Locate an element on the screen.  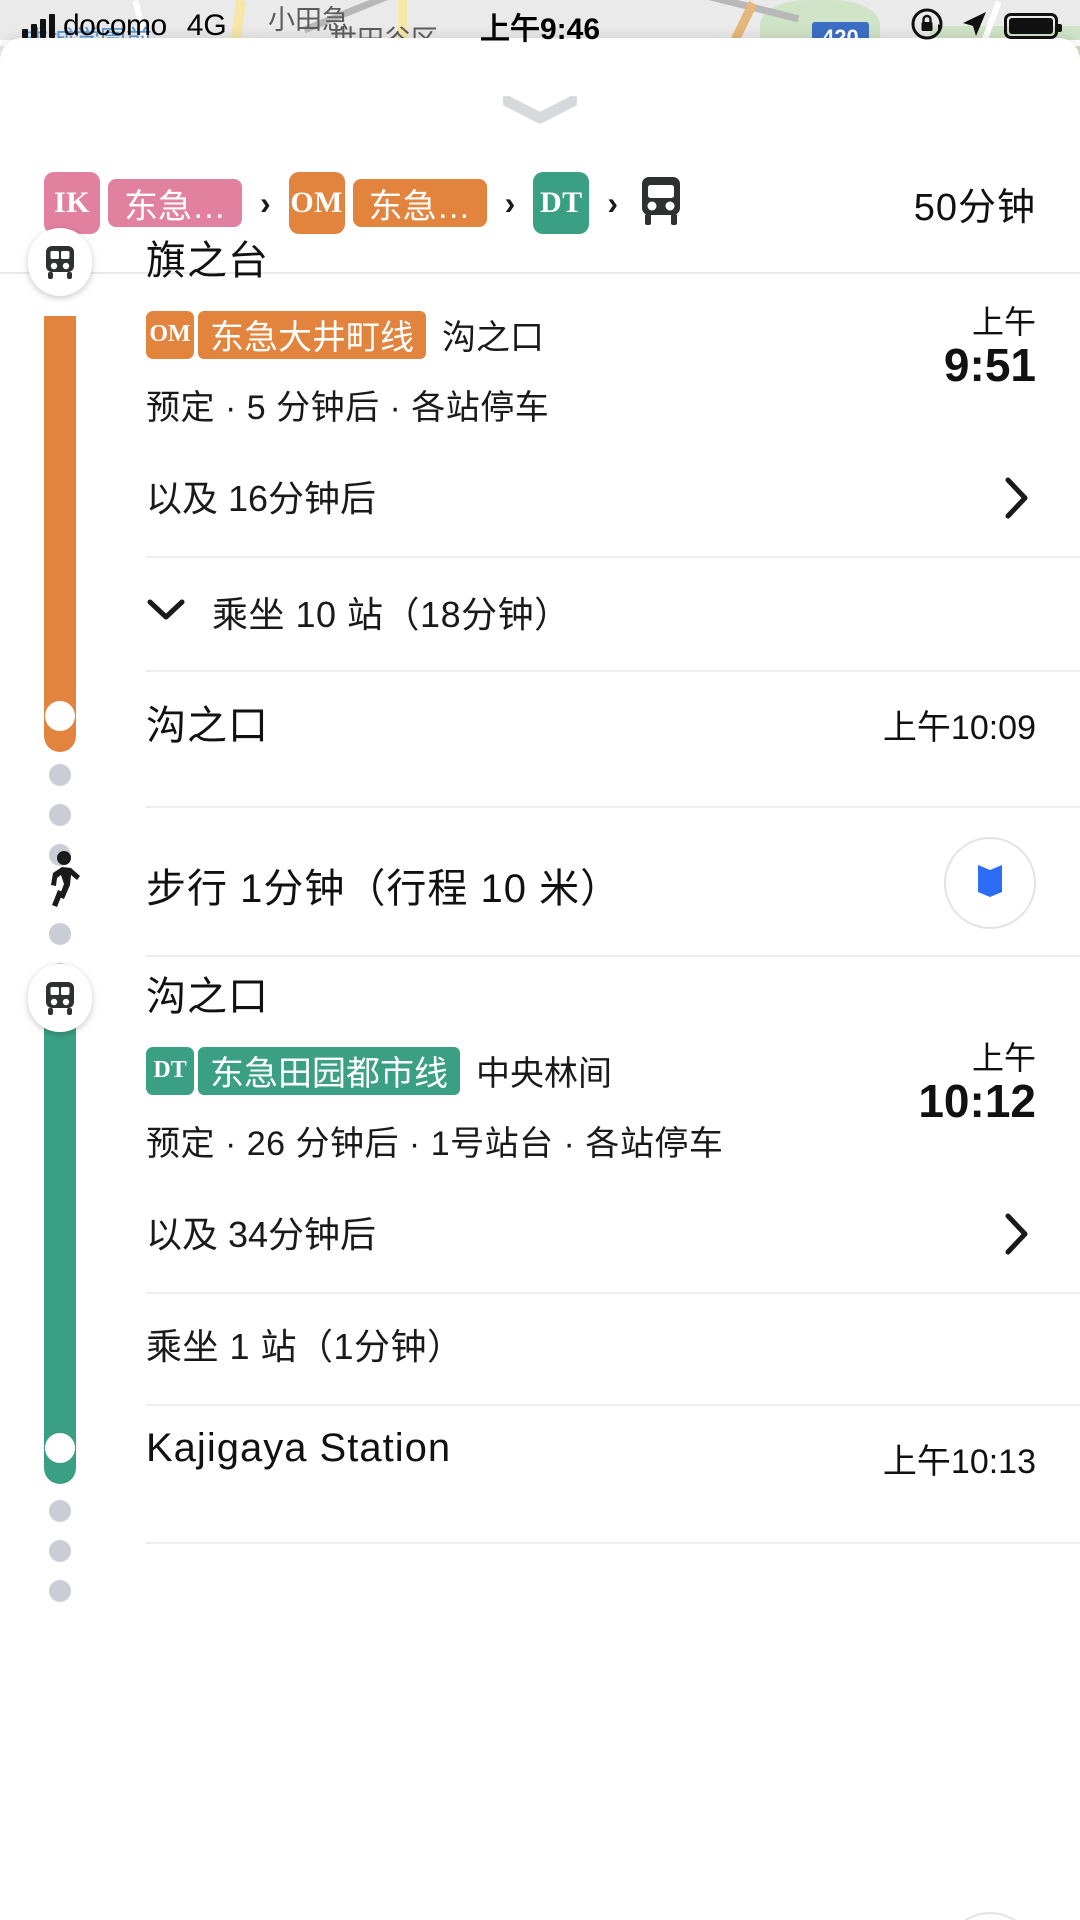
station-name: 旗之台 is located at coordinates (207, 261).